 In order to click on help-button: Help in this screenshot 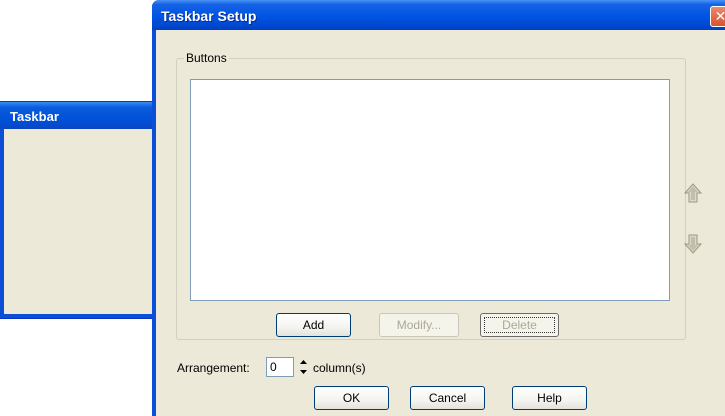, I will do `click(549, 398)`.